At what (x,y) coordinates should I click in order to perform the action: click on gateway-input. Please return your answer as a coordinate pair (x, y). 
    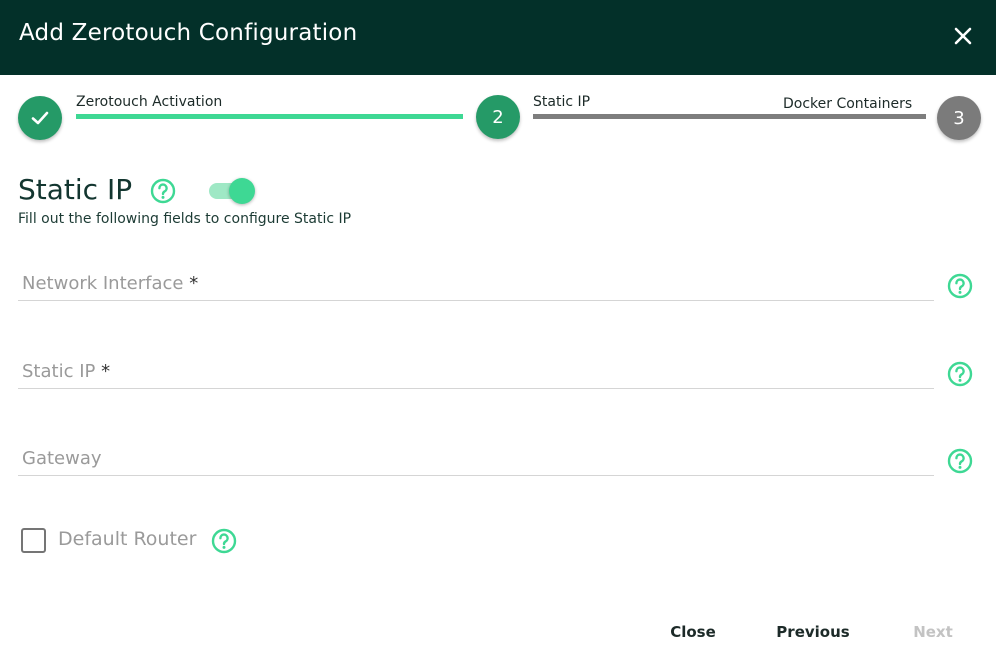
    Looking at the image, I should click on (476, 455).